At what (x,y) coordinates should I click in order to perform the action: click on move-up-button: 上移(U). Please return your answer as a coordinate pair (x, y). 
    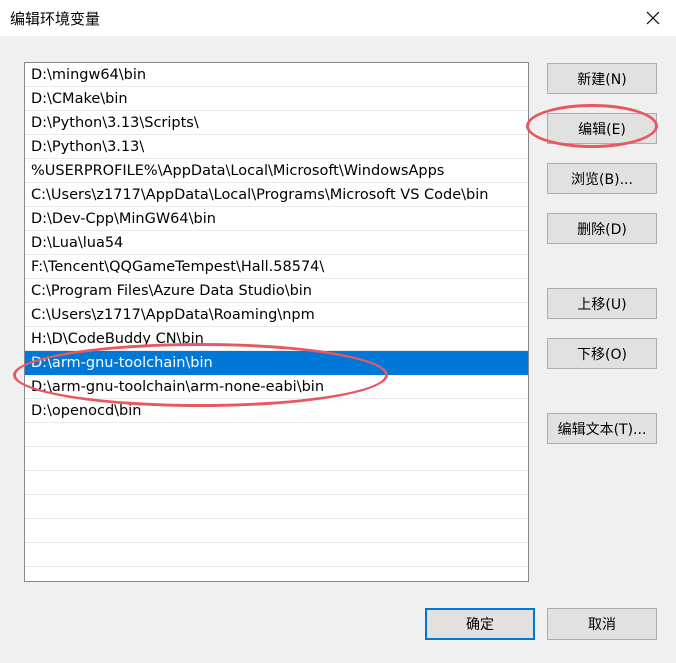
    Looking at the image, I should click on (602, 303).